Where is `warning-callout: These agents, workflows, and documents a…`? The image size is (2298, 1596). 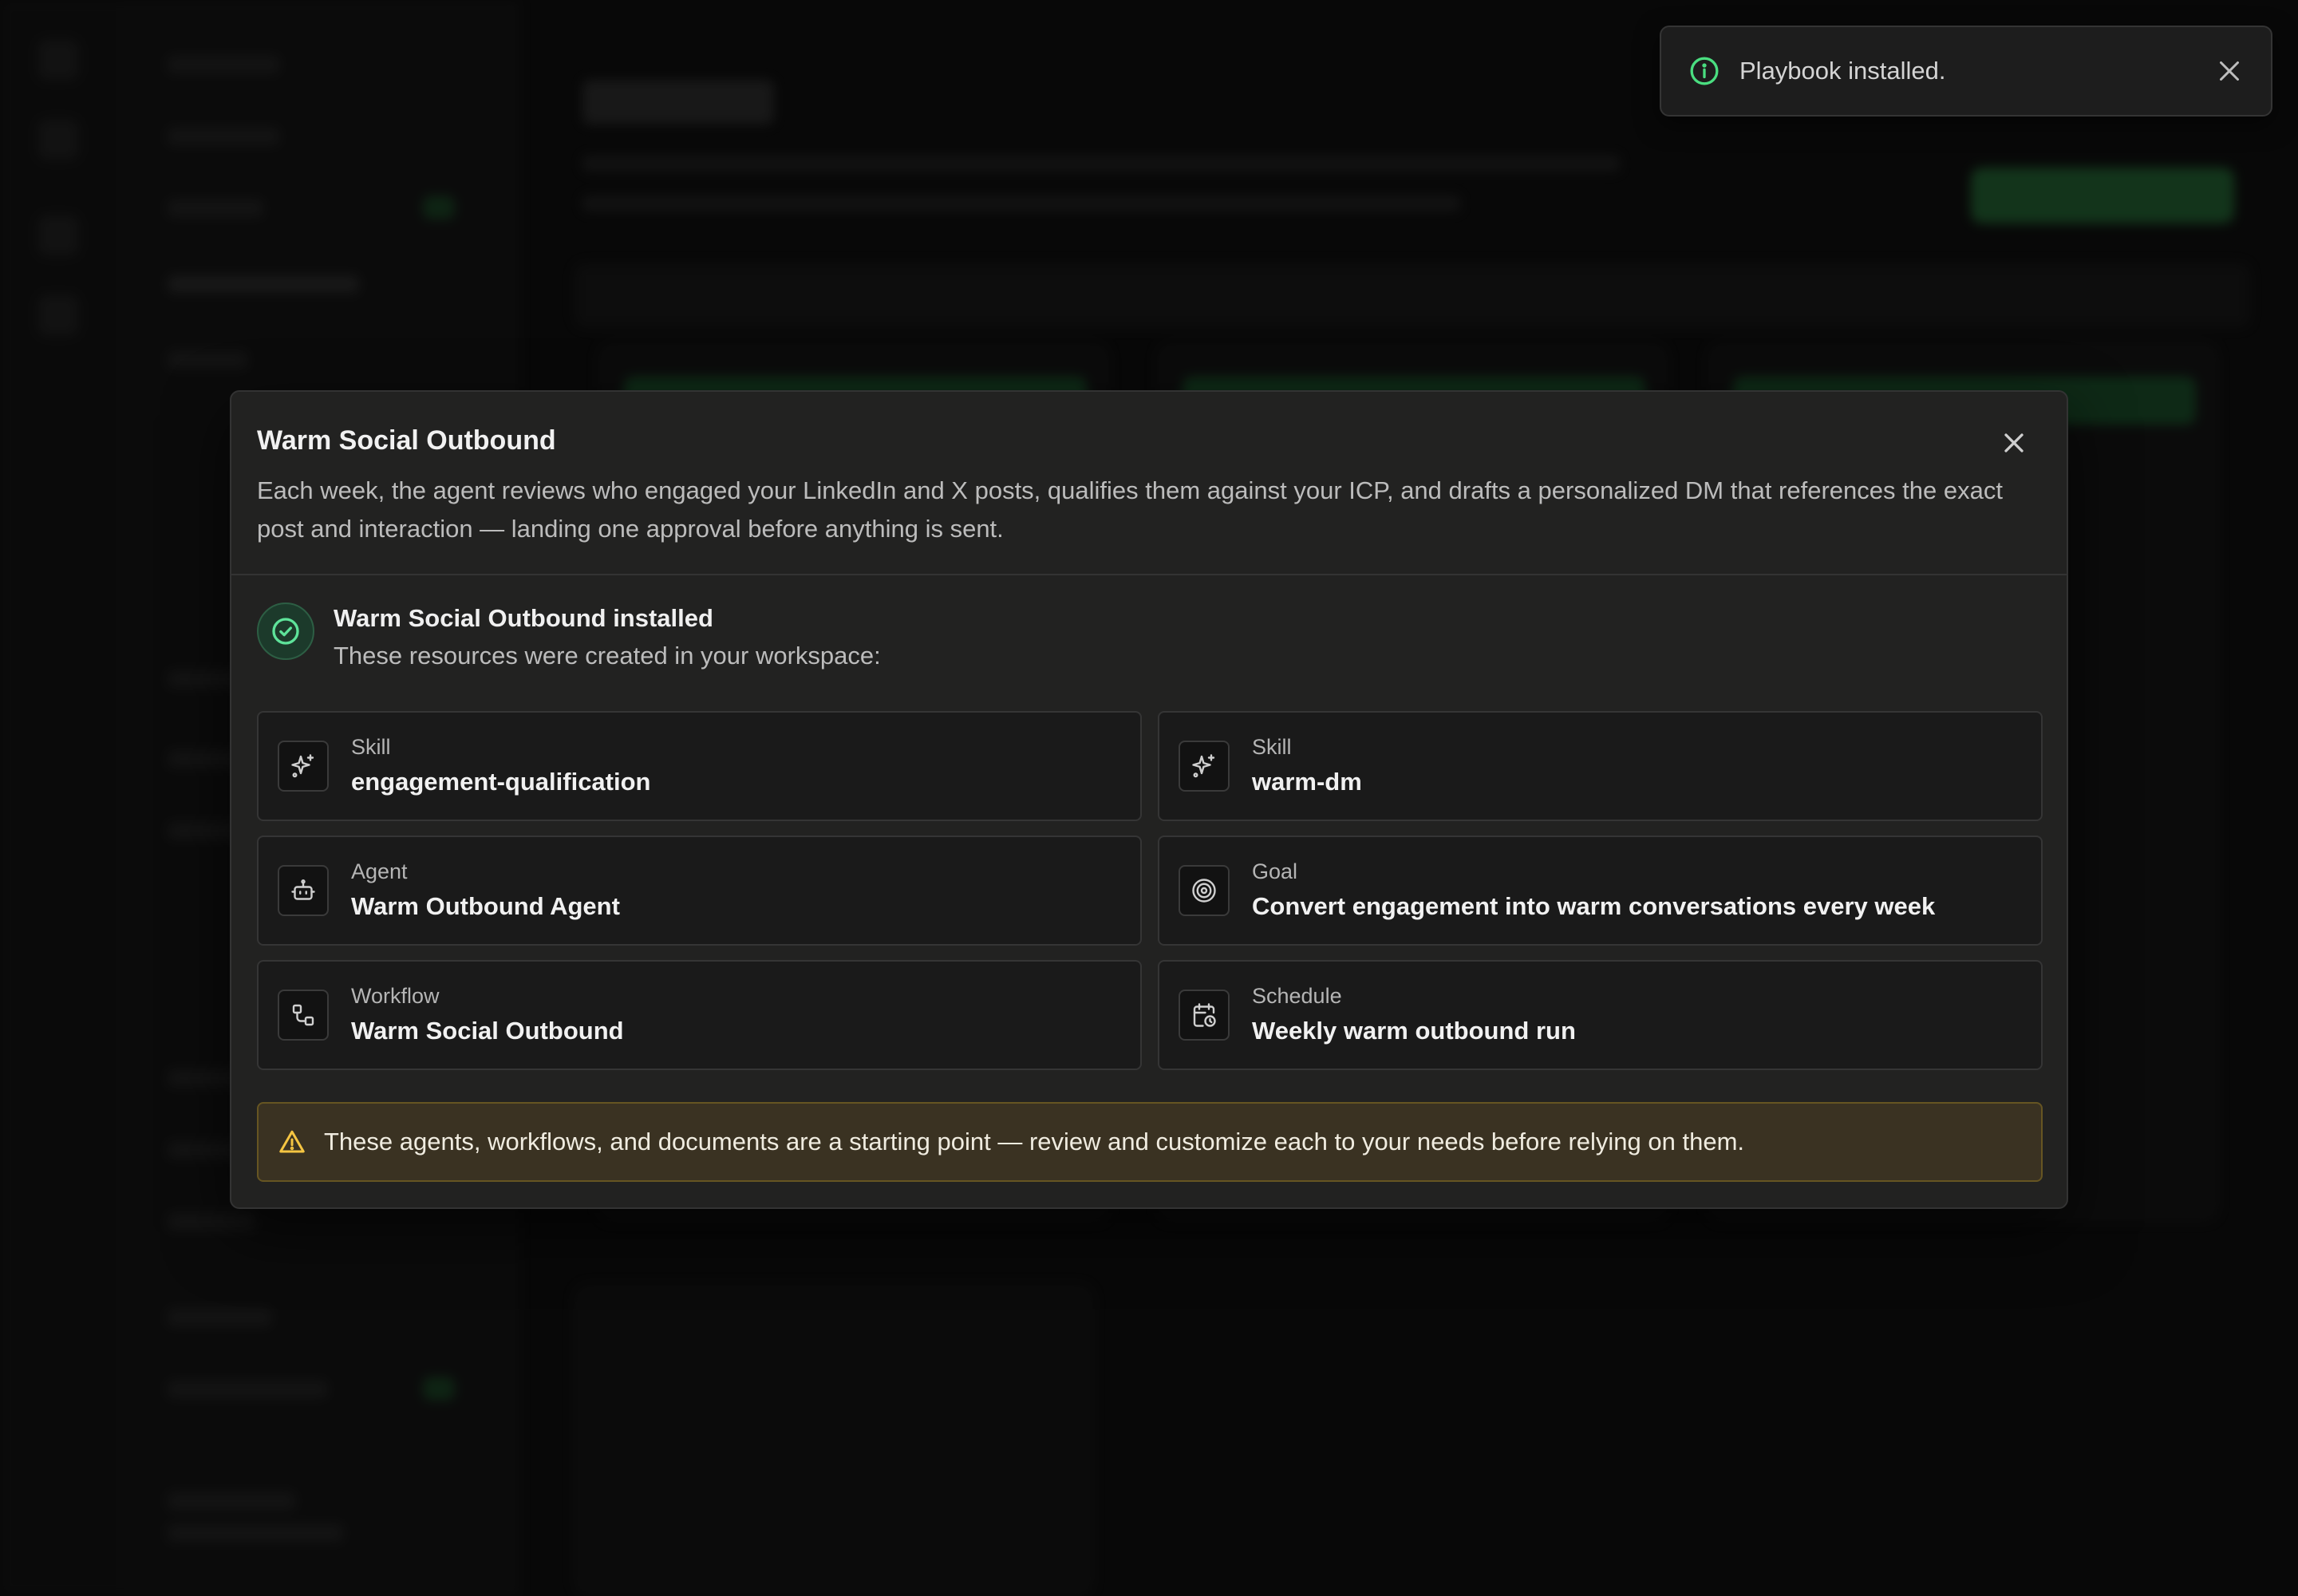 warning-callout: These agents, workflows, and documents a… is located at coordinates (1150, 1142).